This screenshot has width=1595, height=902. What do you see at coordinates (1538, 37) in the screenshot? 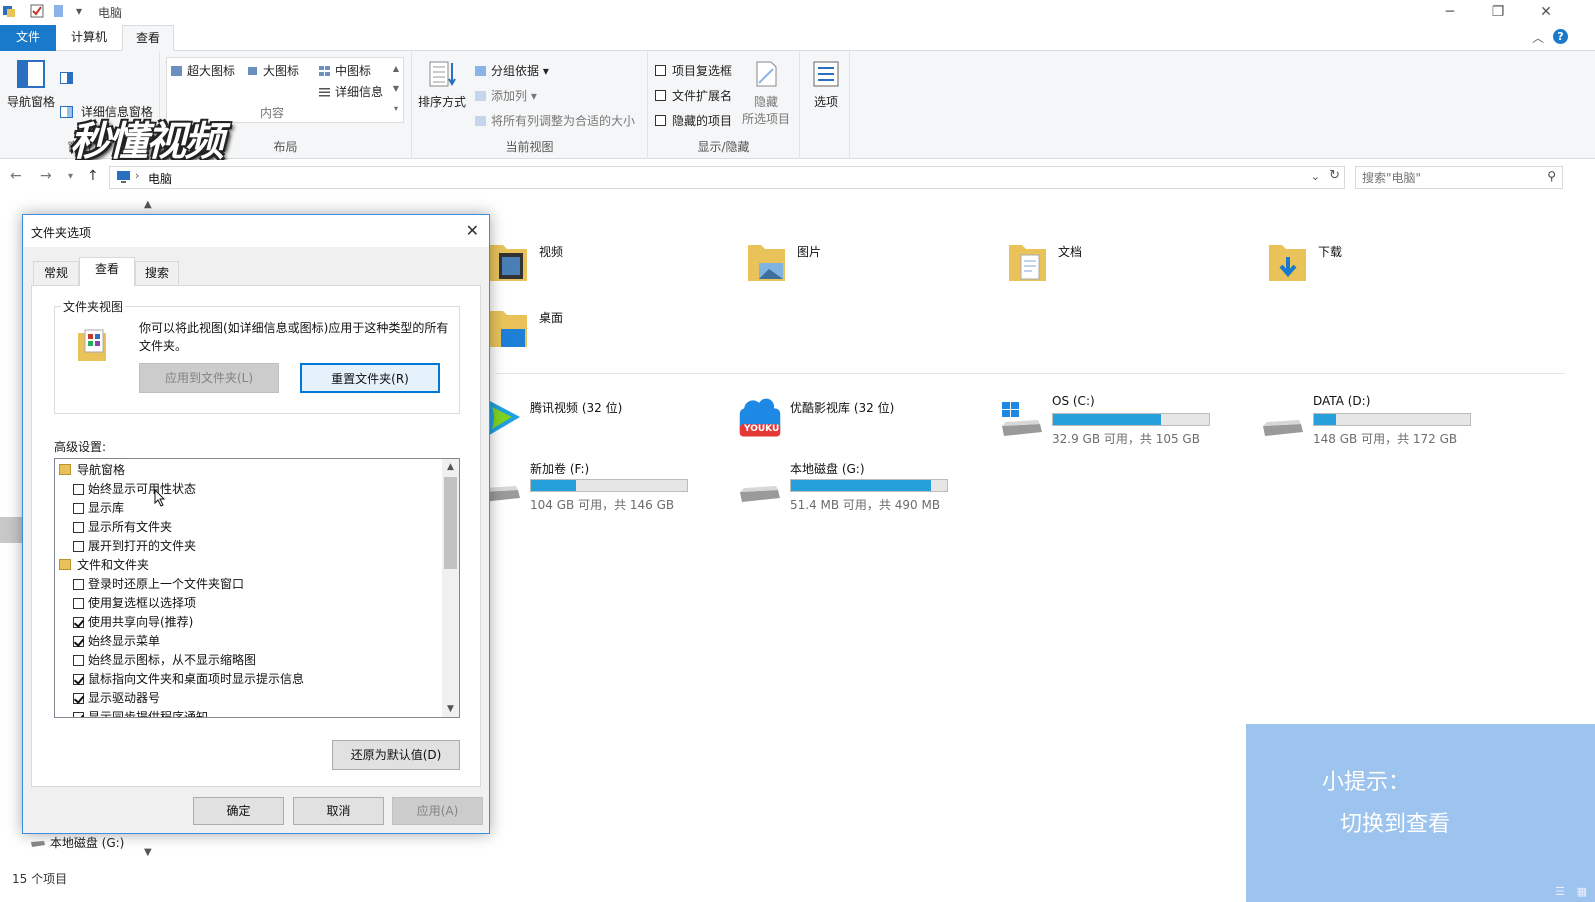
I see `collapse-ribbon-icon: ︿` at bounding box center [1538, 37].